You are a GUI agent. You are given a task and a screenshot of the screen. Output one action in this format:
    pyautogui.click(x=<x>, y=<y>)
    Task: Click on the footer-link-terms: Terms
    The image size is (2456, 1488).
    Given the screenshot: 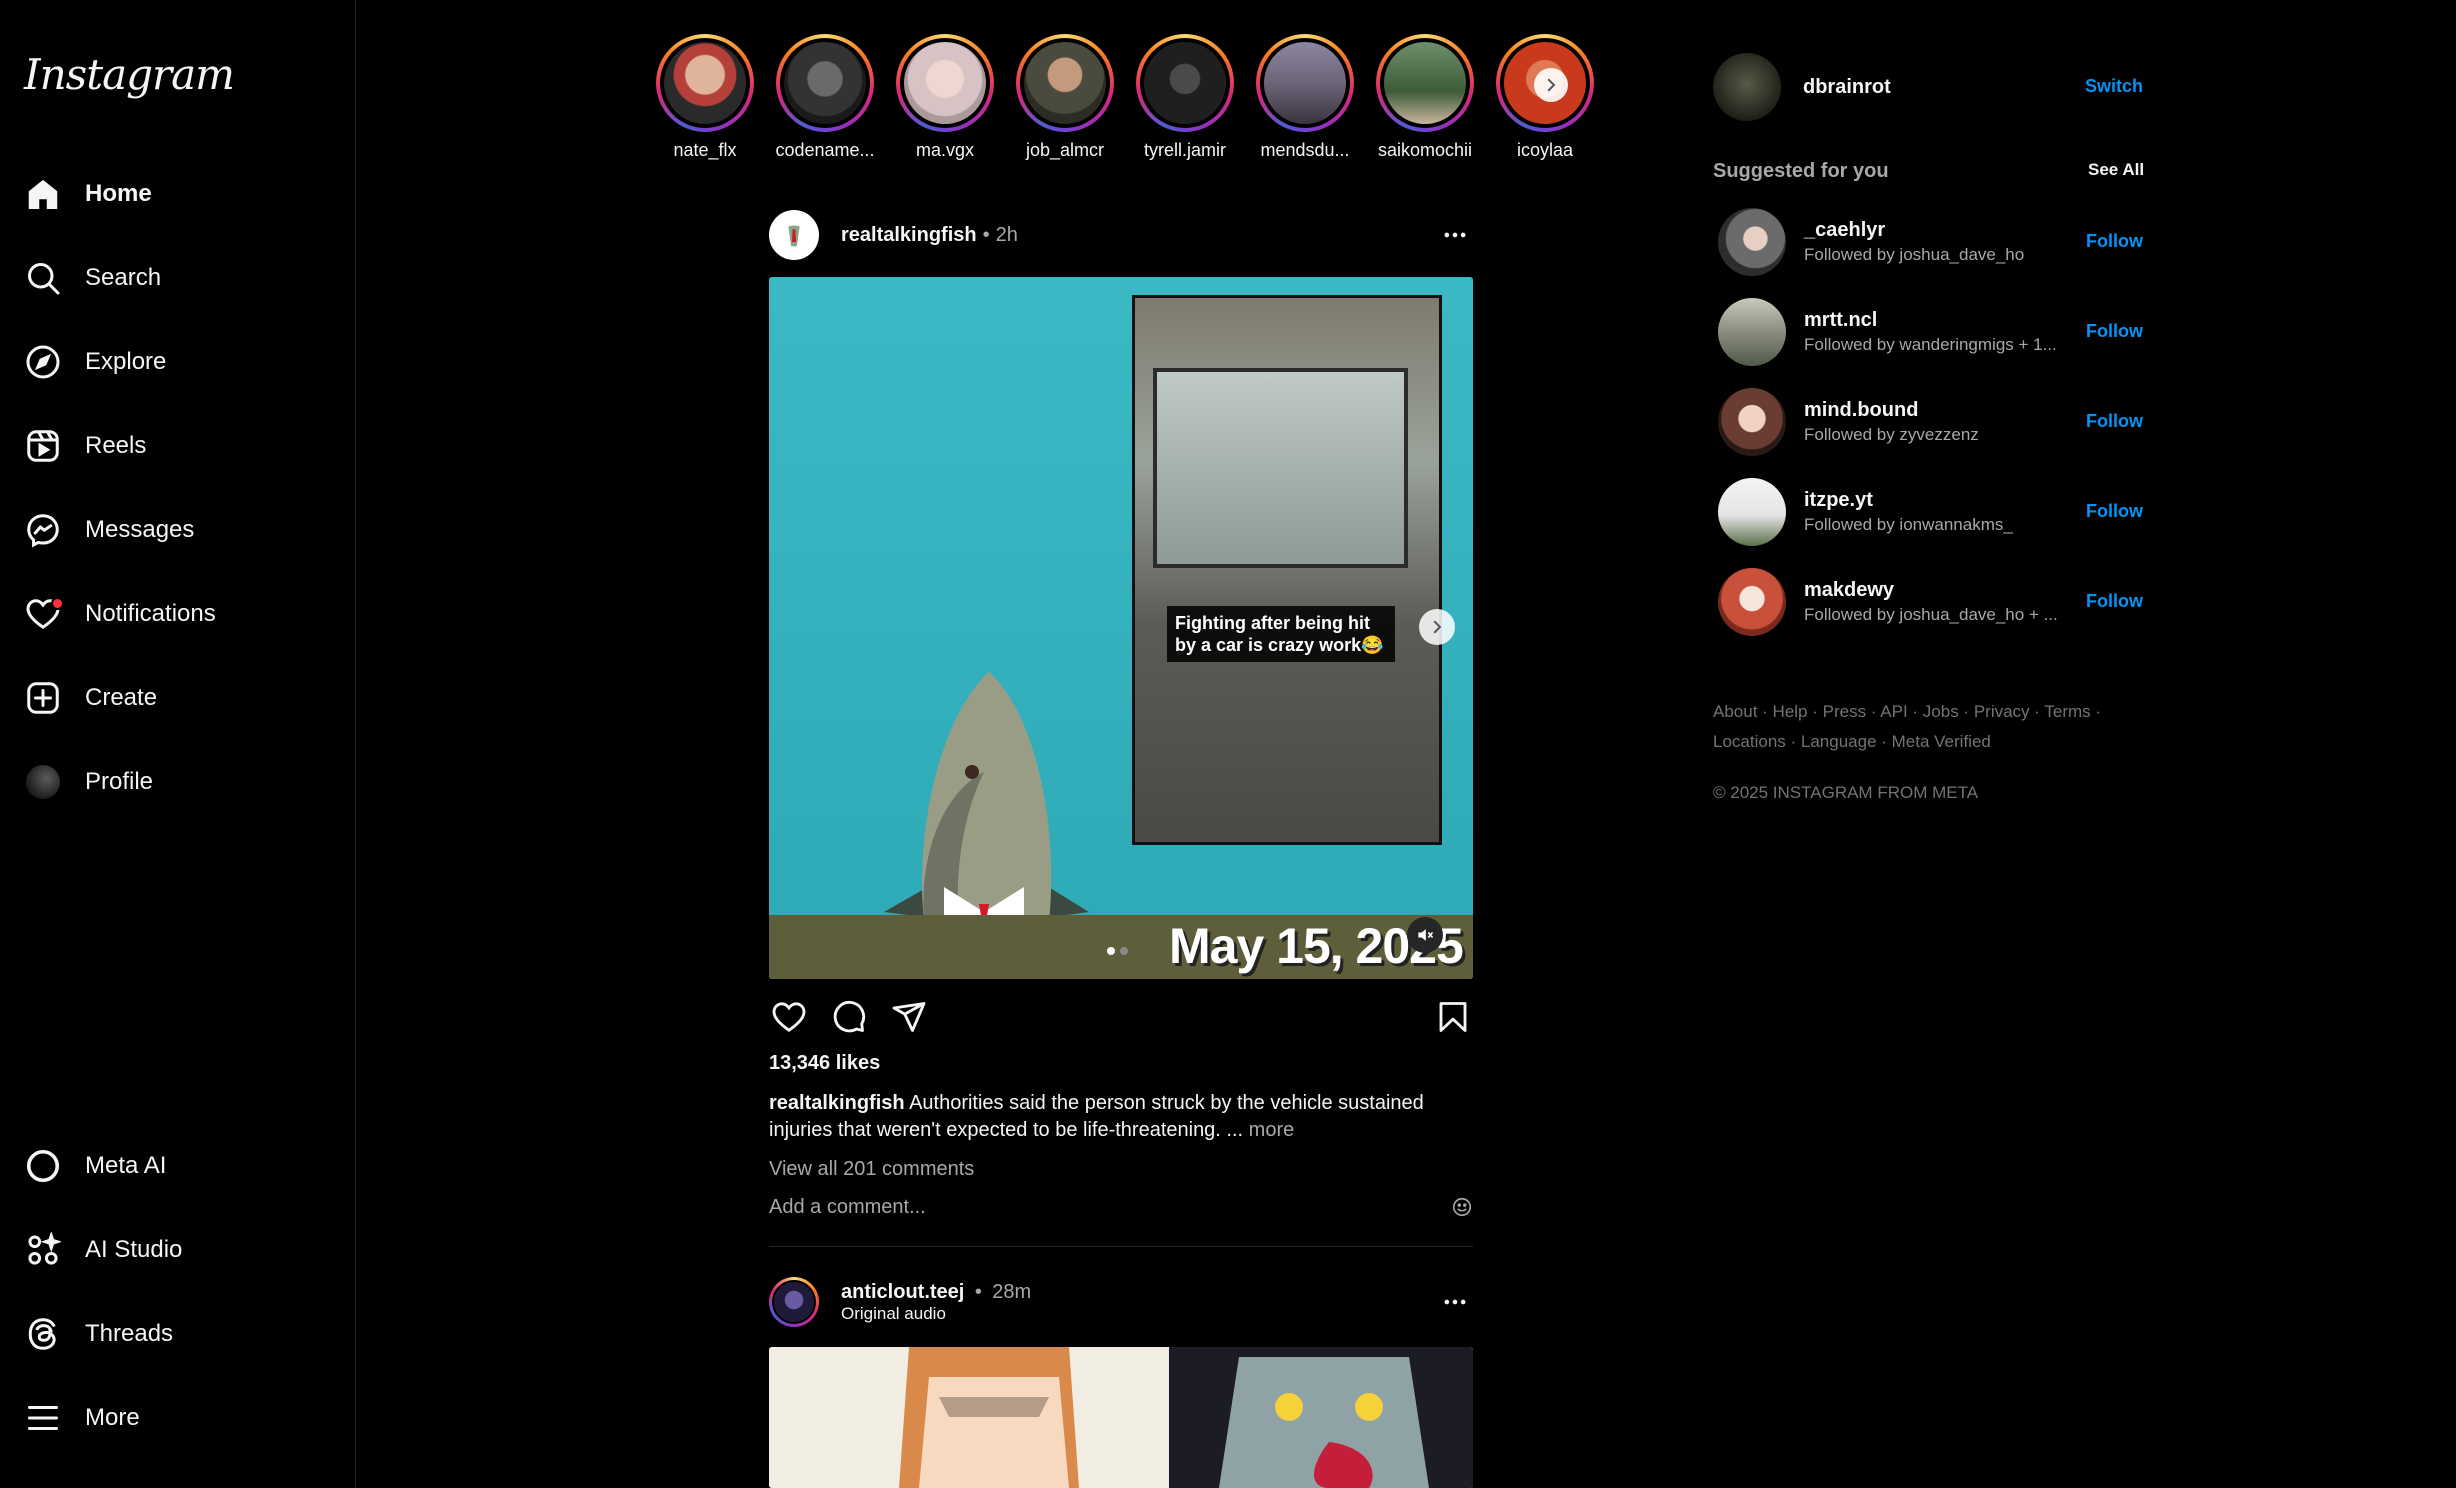 What is the action you would take?
    pyautogui.click(x=2067, y=711)
    